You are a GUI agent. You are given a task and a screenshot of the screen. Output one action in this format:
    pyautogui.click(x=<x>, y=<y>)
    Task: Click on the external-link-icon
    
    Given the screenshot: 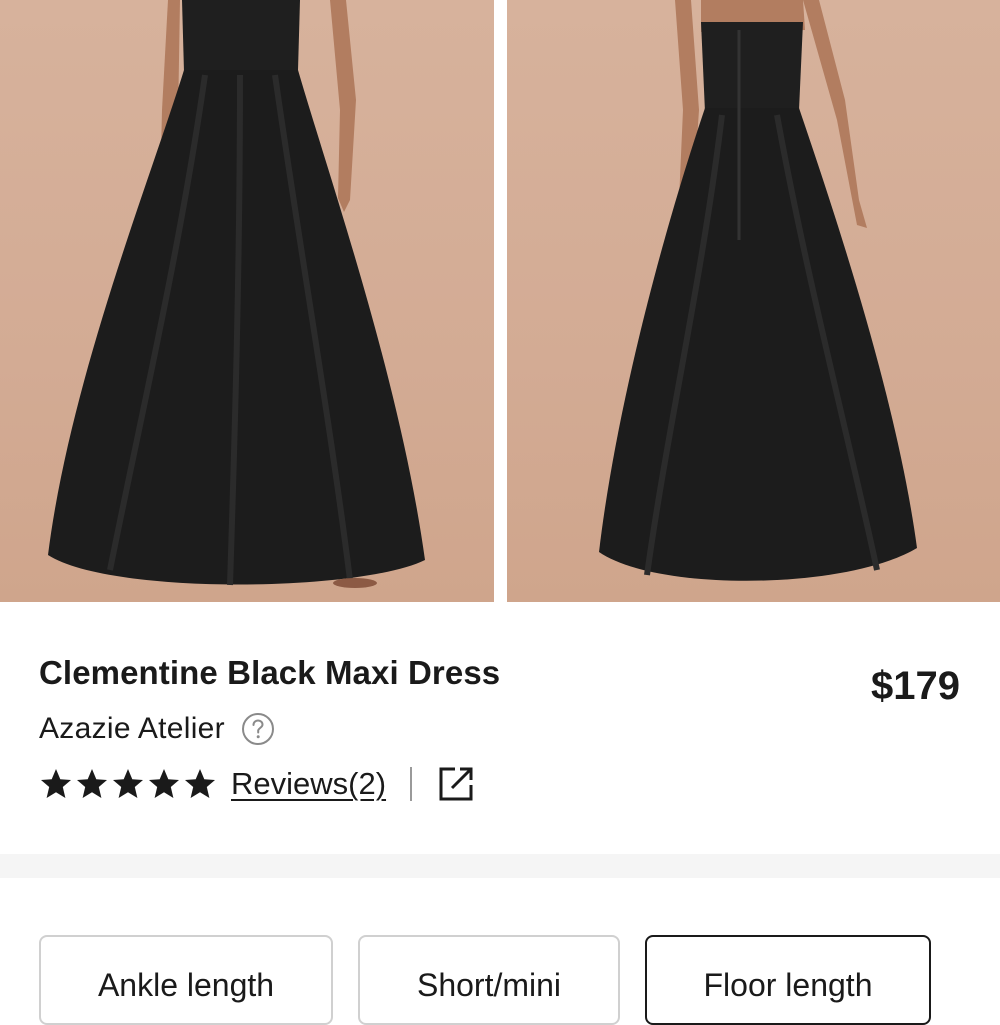 What is the action you would take?
    pyautogui.click(x=456, y=784)
    